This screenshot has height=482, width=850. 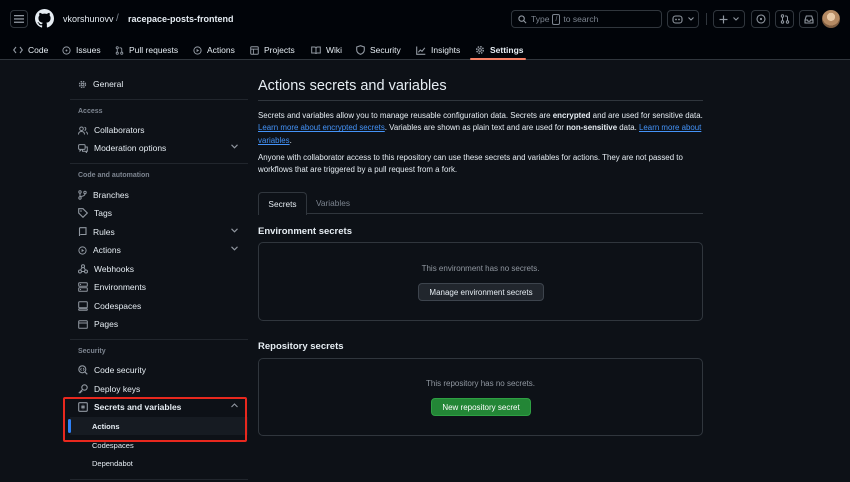 What do you see at coordinates (540, 19) in the screenshot?
I see `search-prefix: Type` at bounding box center [540, 19].